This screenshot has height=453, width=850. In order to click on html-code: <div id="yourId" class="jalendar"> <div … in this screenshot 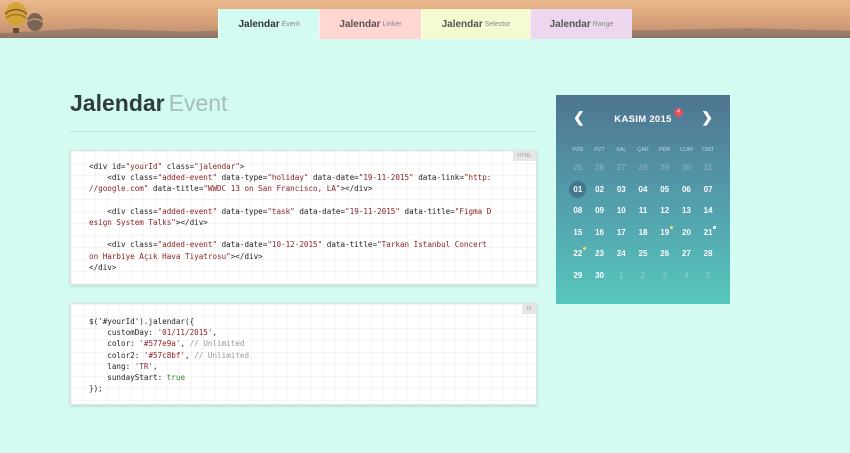, I will do `click(303, 212)`.